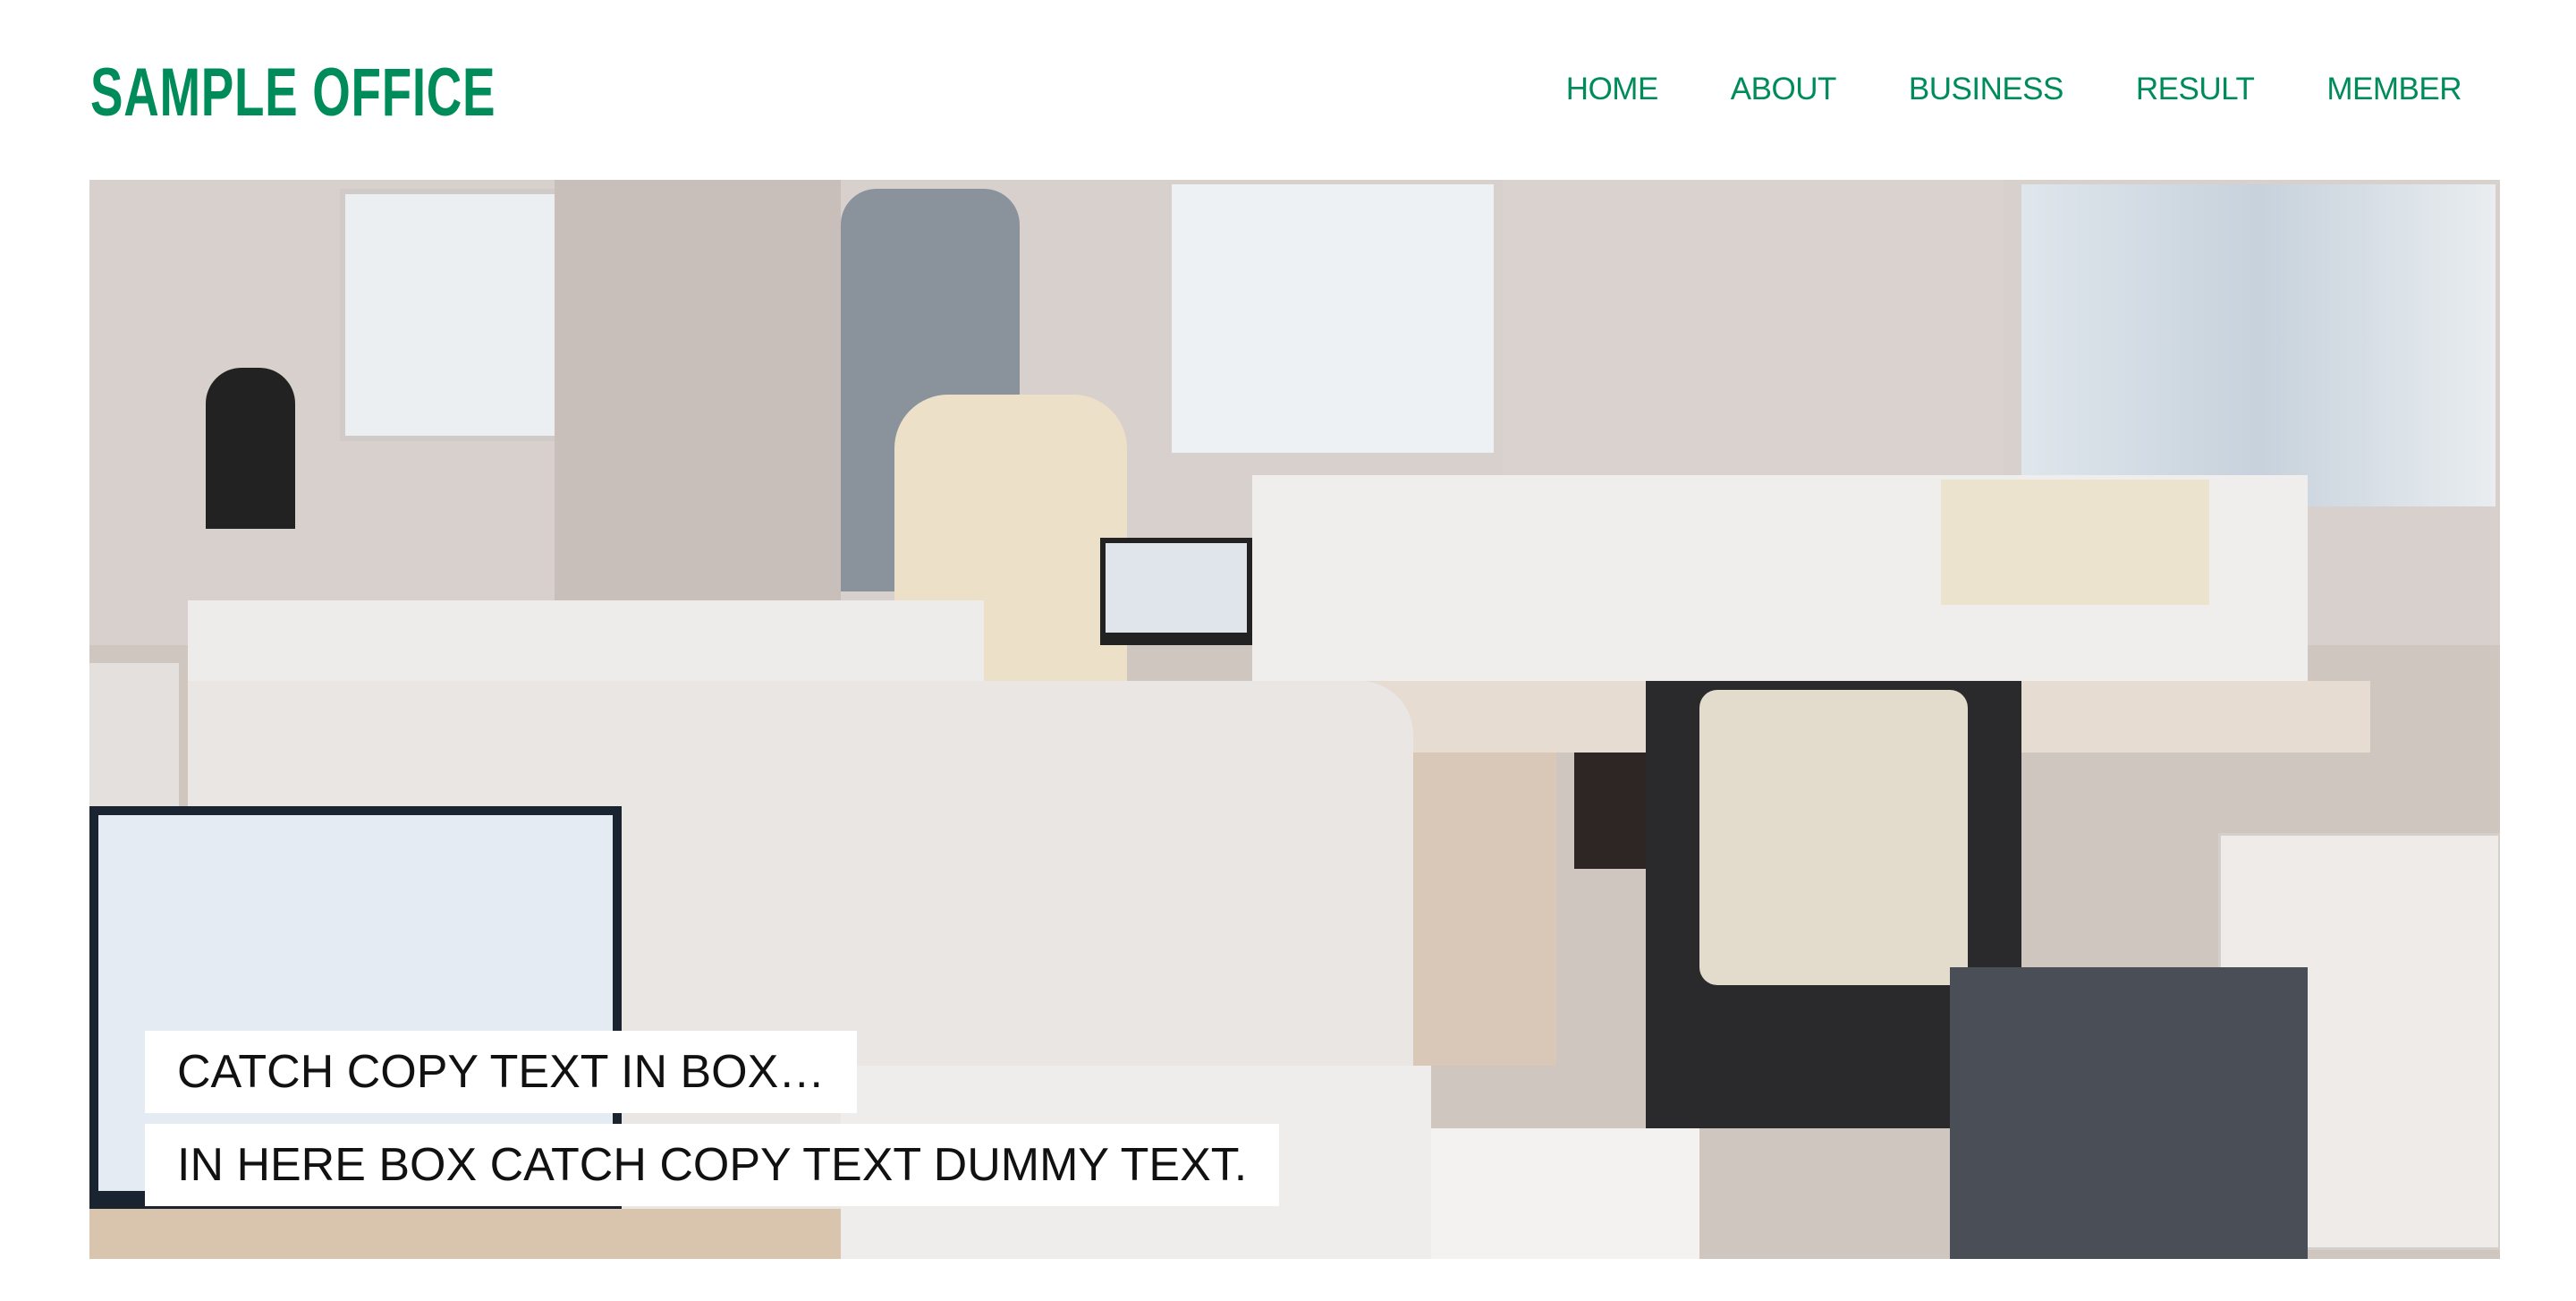  I want to click on nav-business: BUSINESS, so click(1986, 89).